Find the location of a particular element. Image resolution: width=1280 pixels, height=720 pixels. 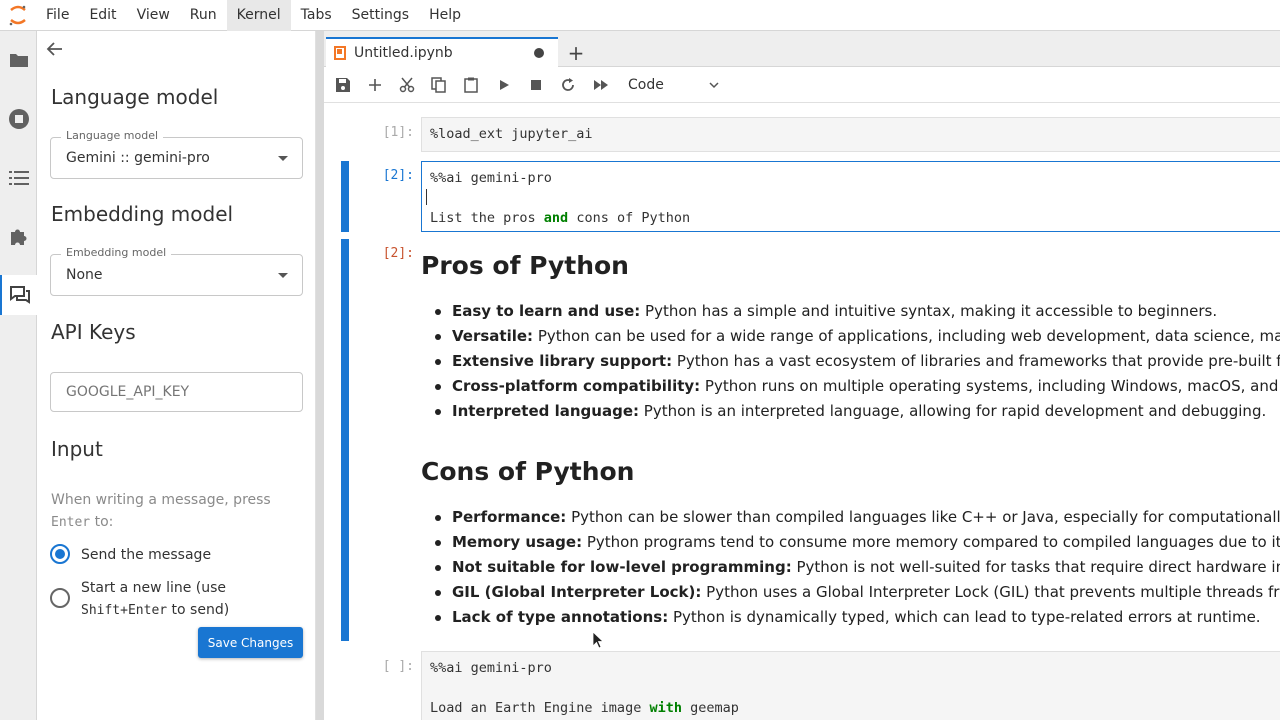

back-arrow-icon is located at coordinates (55, 49).